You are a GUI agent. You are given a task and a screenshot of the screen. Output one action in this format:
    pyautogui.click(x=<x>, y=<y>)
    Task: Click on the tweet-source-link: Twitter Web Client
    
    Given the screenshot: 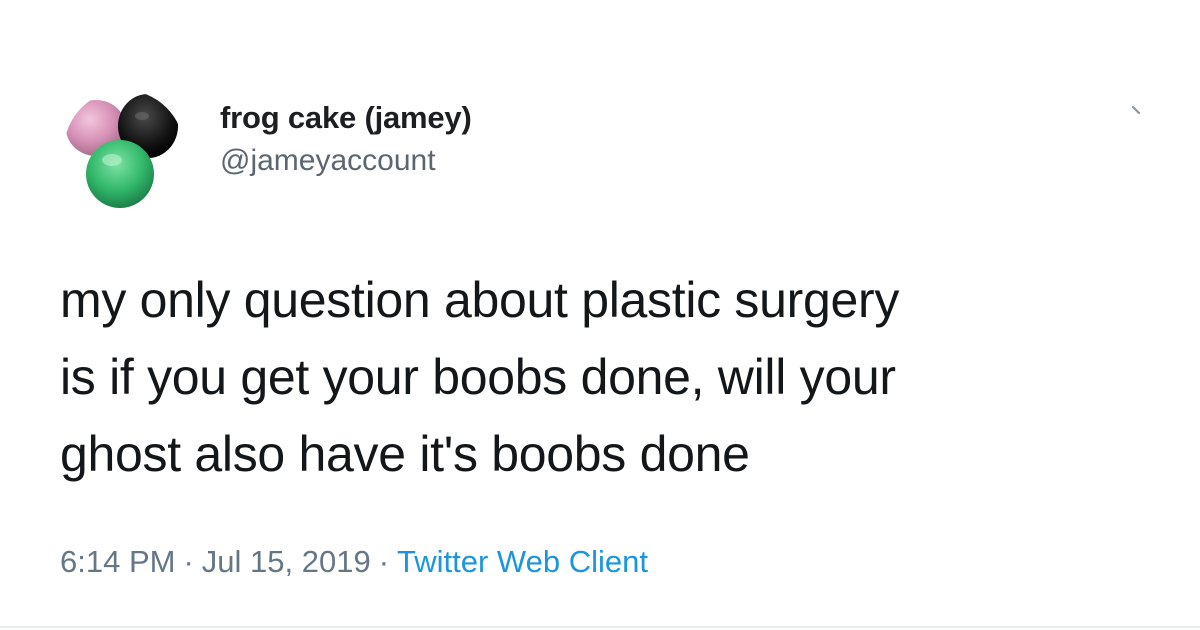 What is the action you would take?
    pyautogui.click(x=522, y=561)
    